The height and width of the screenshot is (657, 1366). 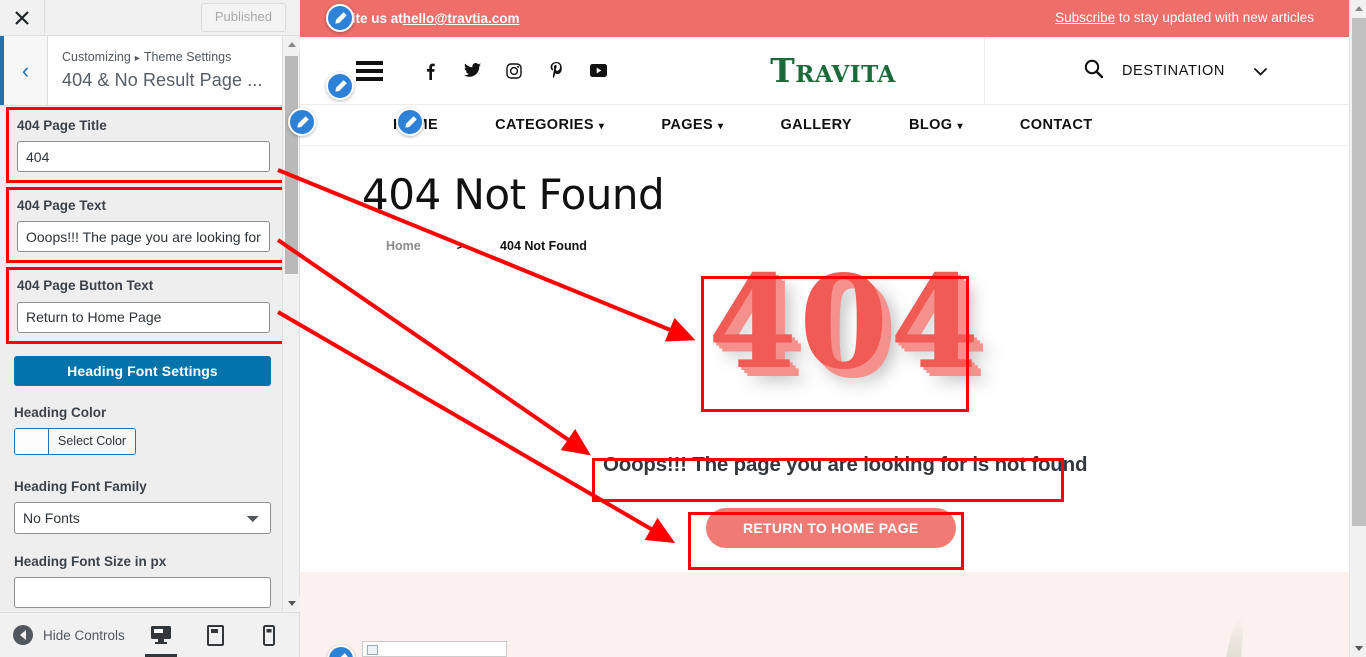 I want to click on preview-scrollbar-thumb, so click(x=1359, y=272).